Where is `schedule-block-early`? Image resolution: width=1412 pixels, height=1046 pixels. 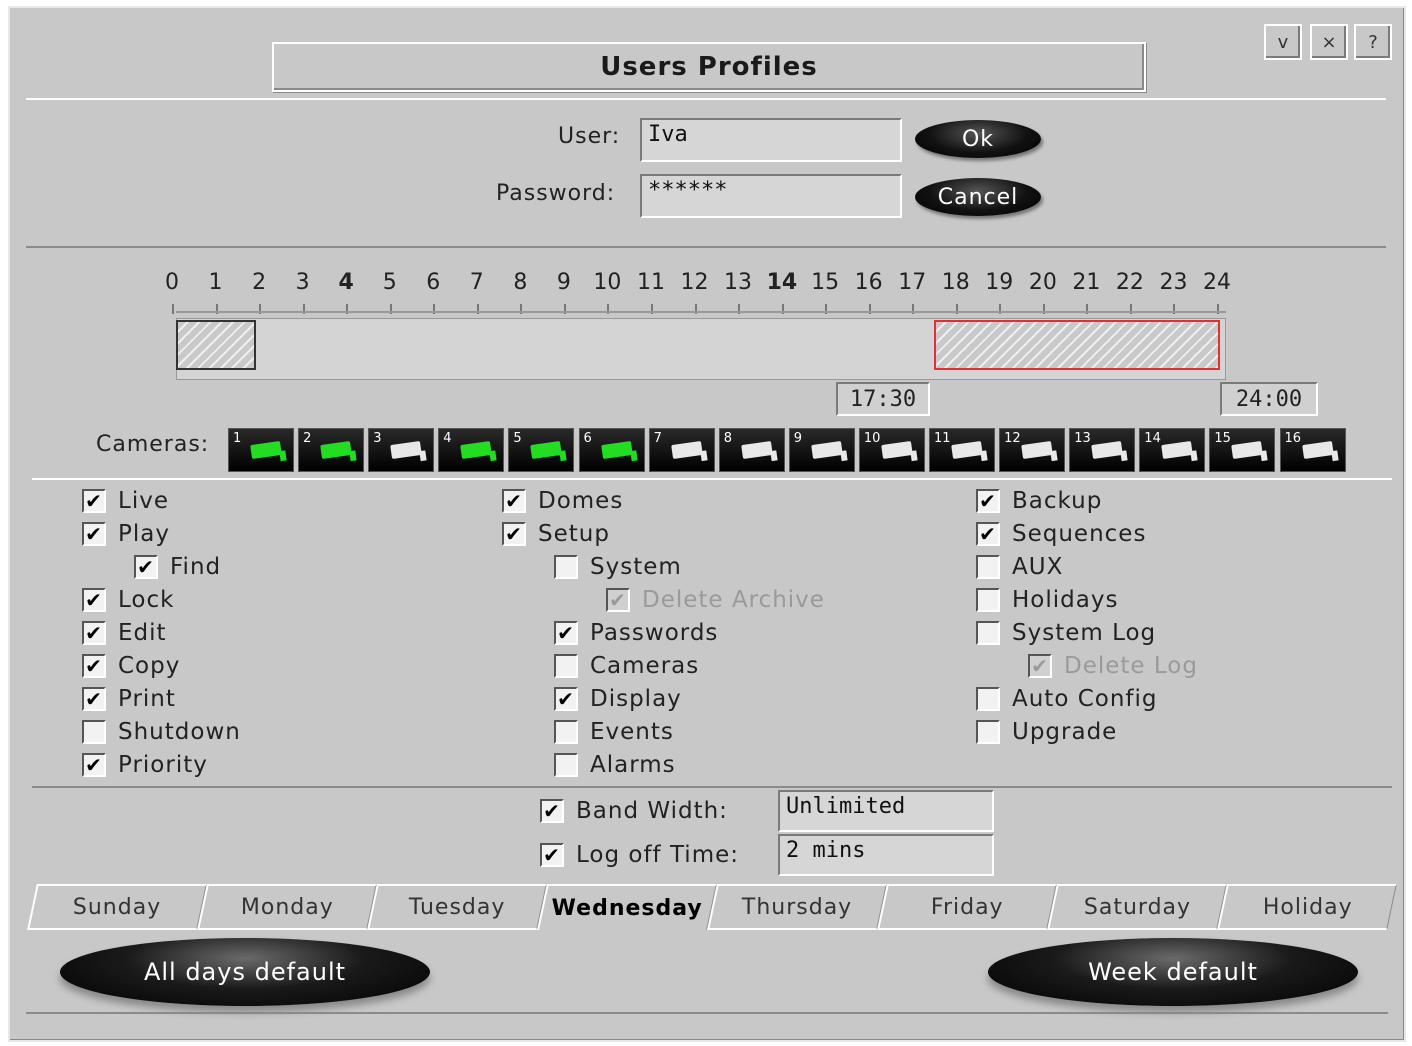
schedule-block-early is located at coordinates (216, 345).